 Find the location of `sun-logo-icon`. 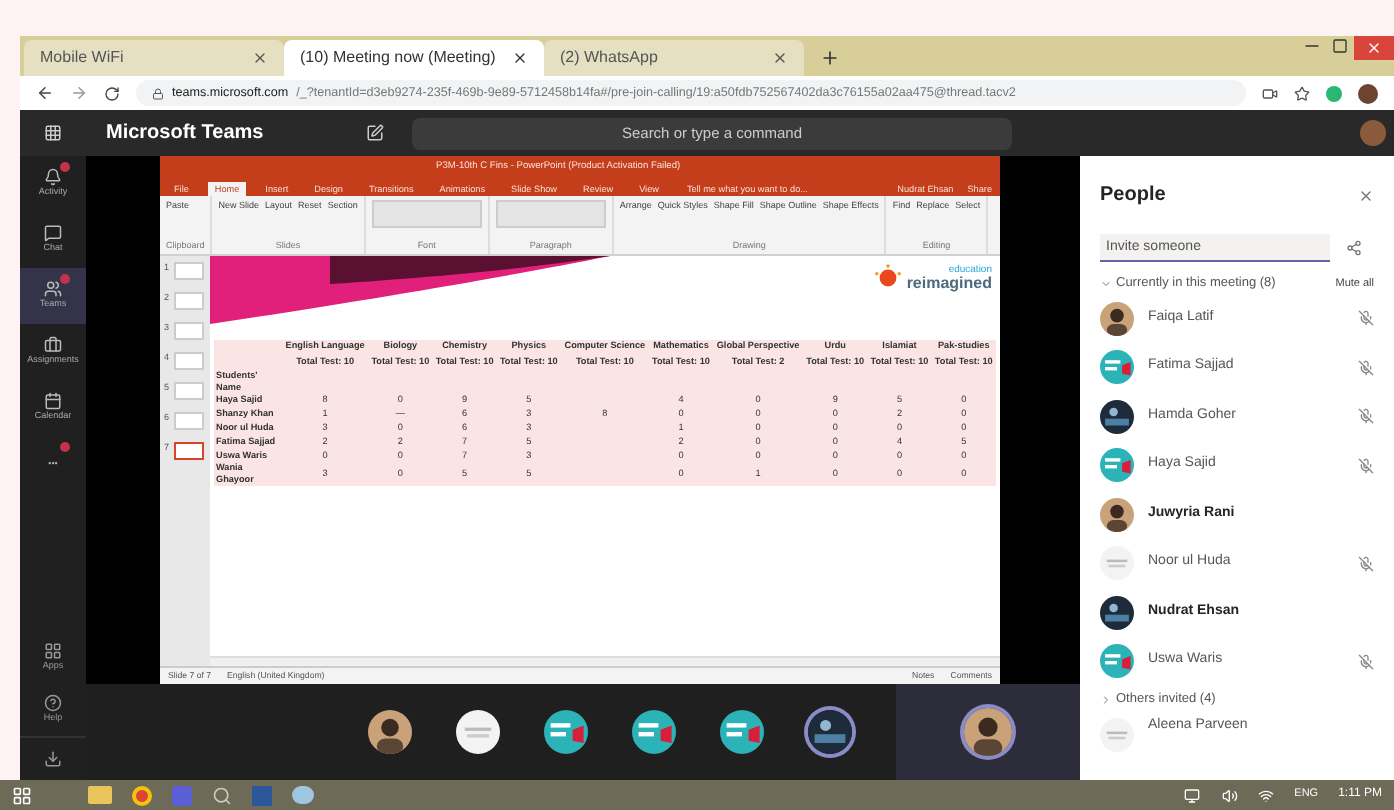

sun-logo-icon is located at coordinates (888, 278).